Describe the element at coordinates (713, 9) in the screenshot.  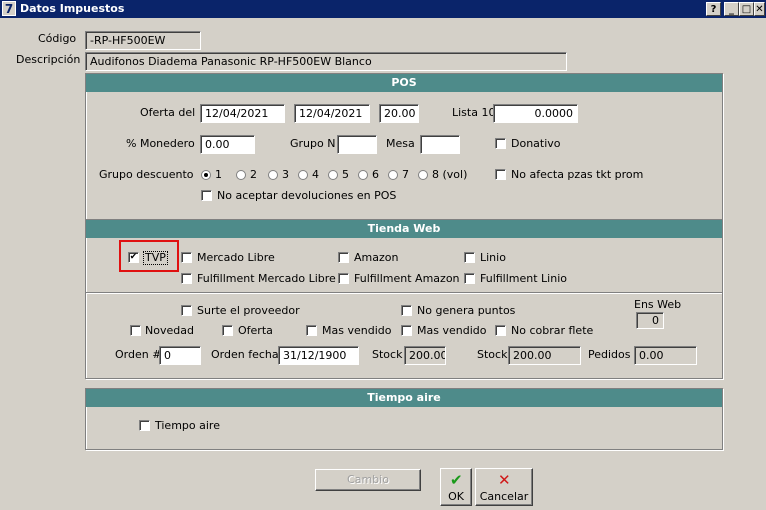
I see `help-button: ?` at that location.